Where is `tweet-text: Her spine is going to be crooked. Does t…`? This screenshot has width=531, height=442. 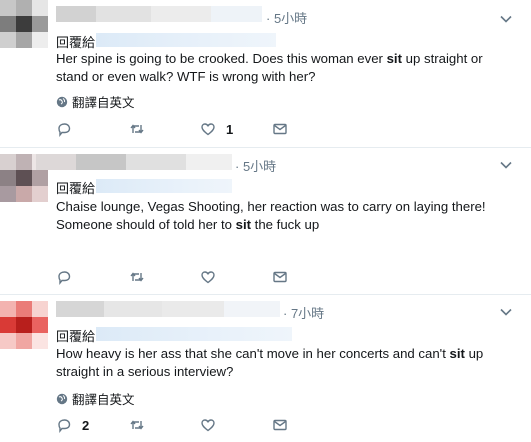
tweet-text: Her spine is going to be crooked. Does t… is located at coordinates (269, 67).